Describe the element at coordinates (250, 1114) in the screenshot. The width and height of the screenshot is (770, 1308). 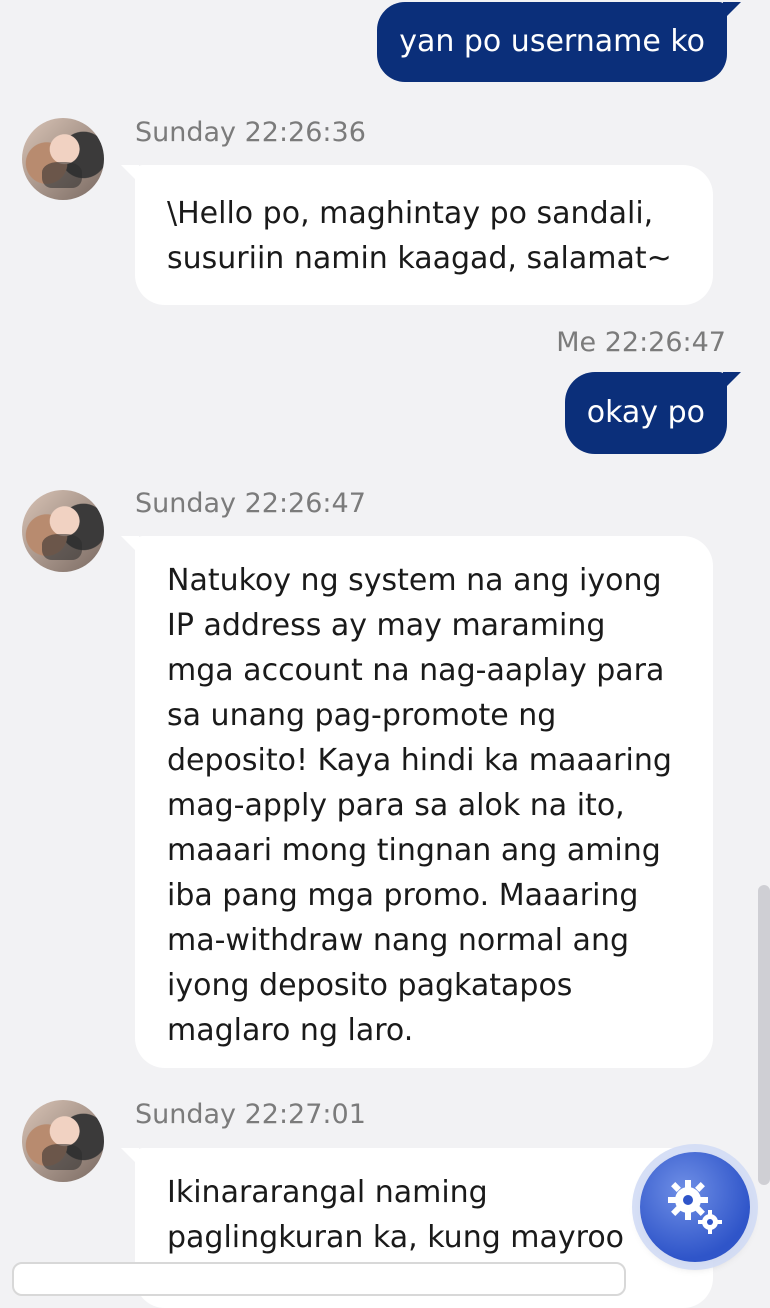
I see `message-sender-time: Sunday 22:27:01` at that location.